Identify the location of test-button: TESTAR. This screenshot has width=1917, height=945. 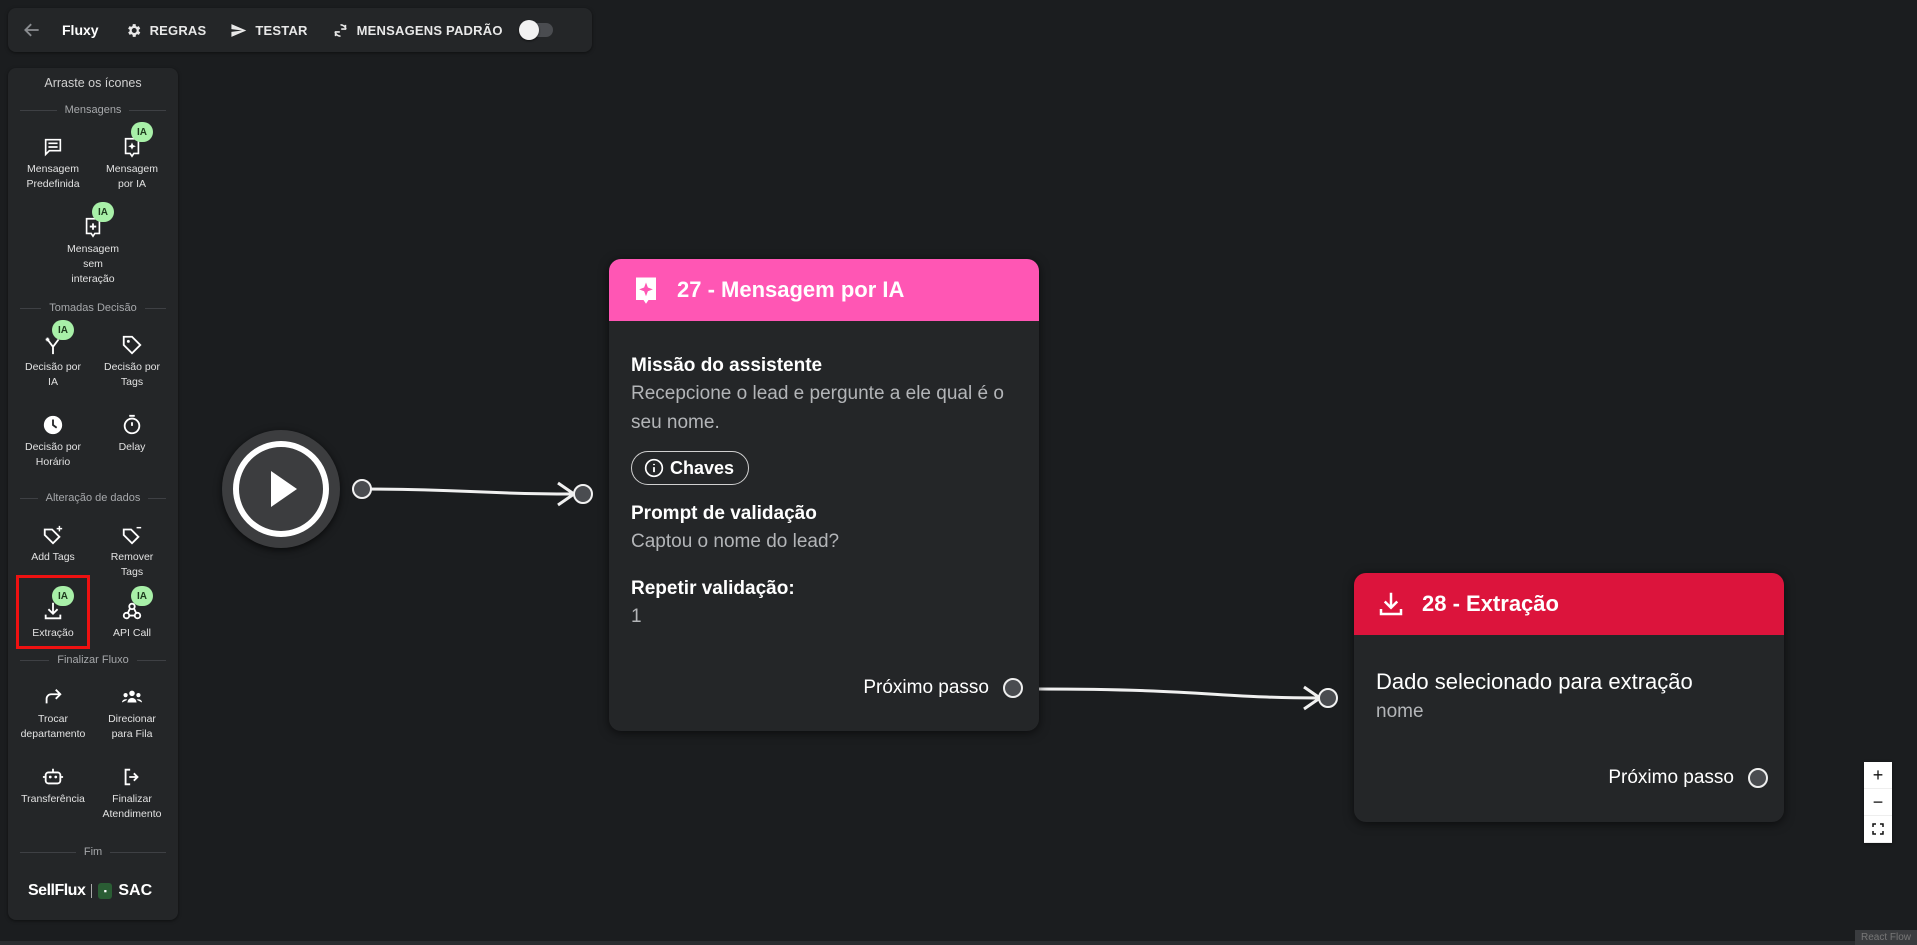
(268, 30).